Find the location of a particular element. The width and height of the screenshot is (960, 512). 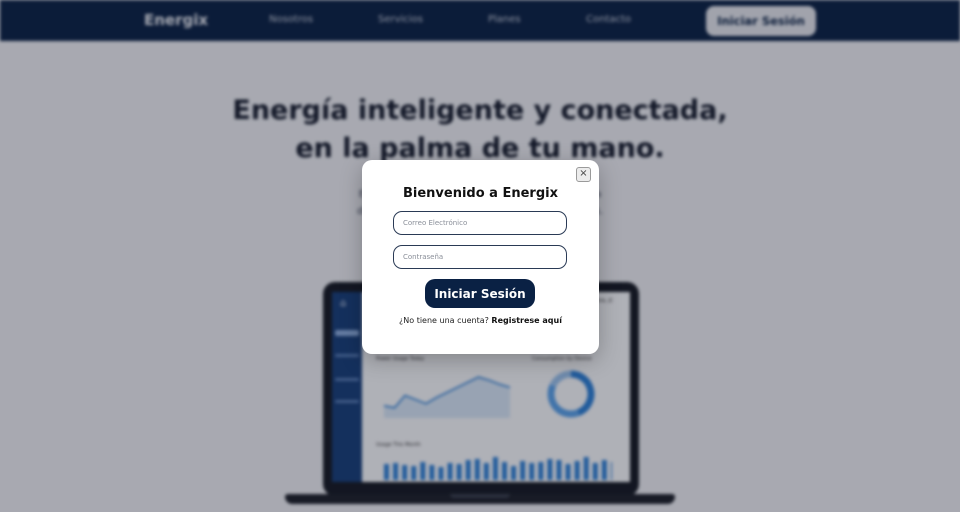

close-icon: × is located at coordinates (583, 174).